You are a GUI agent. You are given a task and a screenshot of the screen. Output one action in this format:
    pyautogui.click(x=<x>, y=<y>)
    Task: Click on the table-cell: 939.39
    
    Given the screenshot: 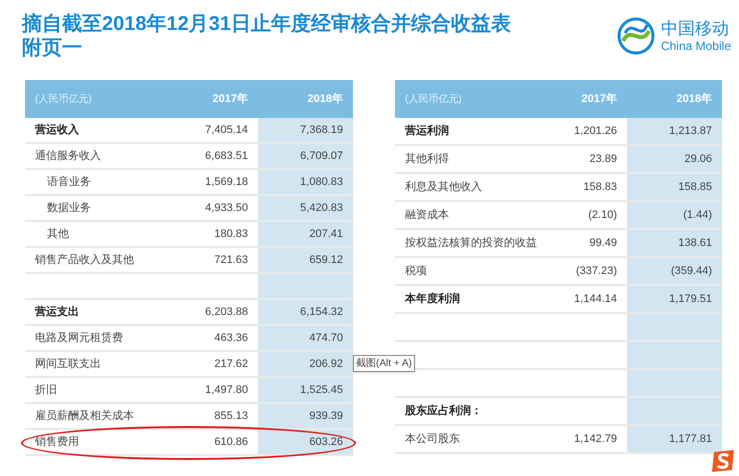 What is the action you would take?
    pyautogui.click(x=305, y=416)
    